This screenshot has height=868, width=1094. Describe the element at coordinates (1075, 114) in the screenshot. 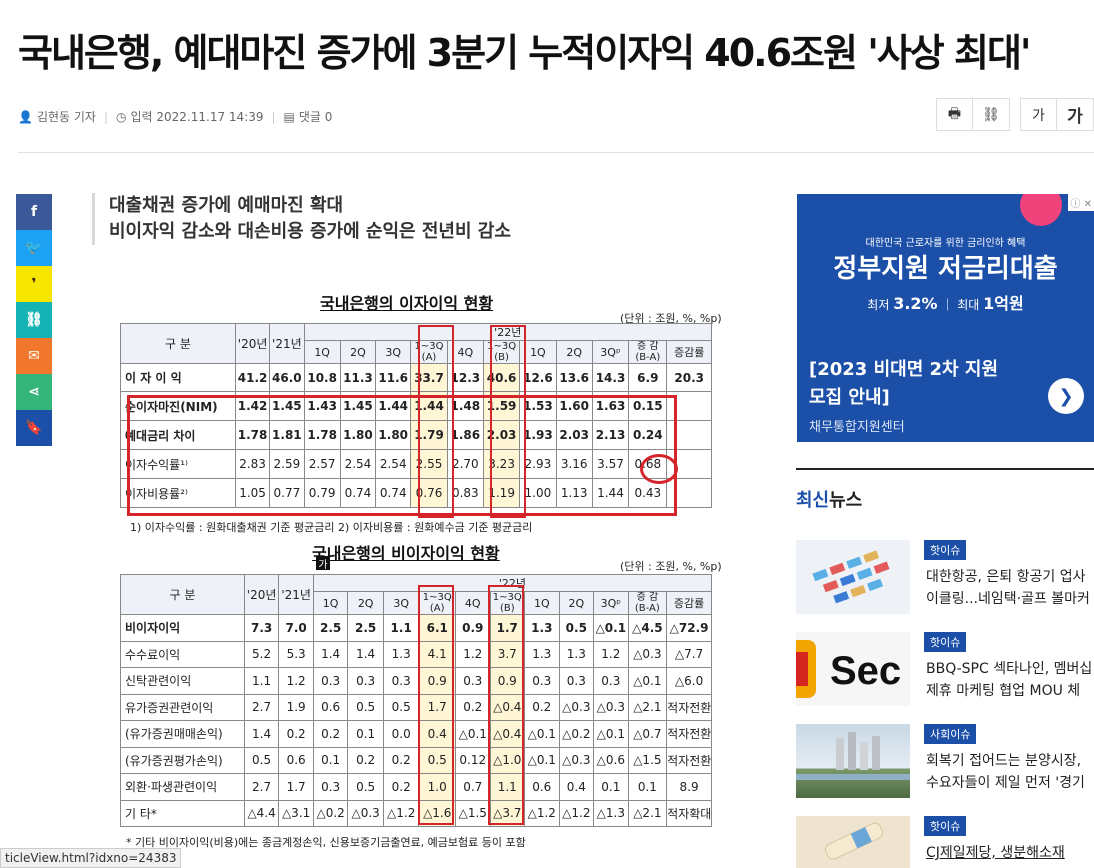

I see `font-large-button: 가` at that location.